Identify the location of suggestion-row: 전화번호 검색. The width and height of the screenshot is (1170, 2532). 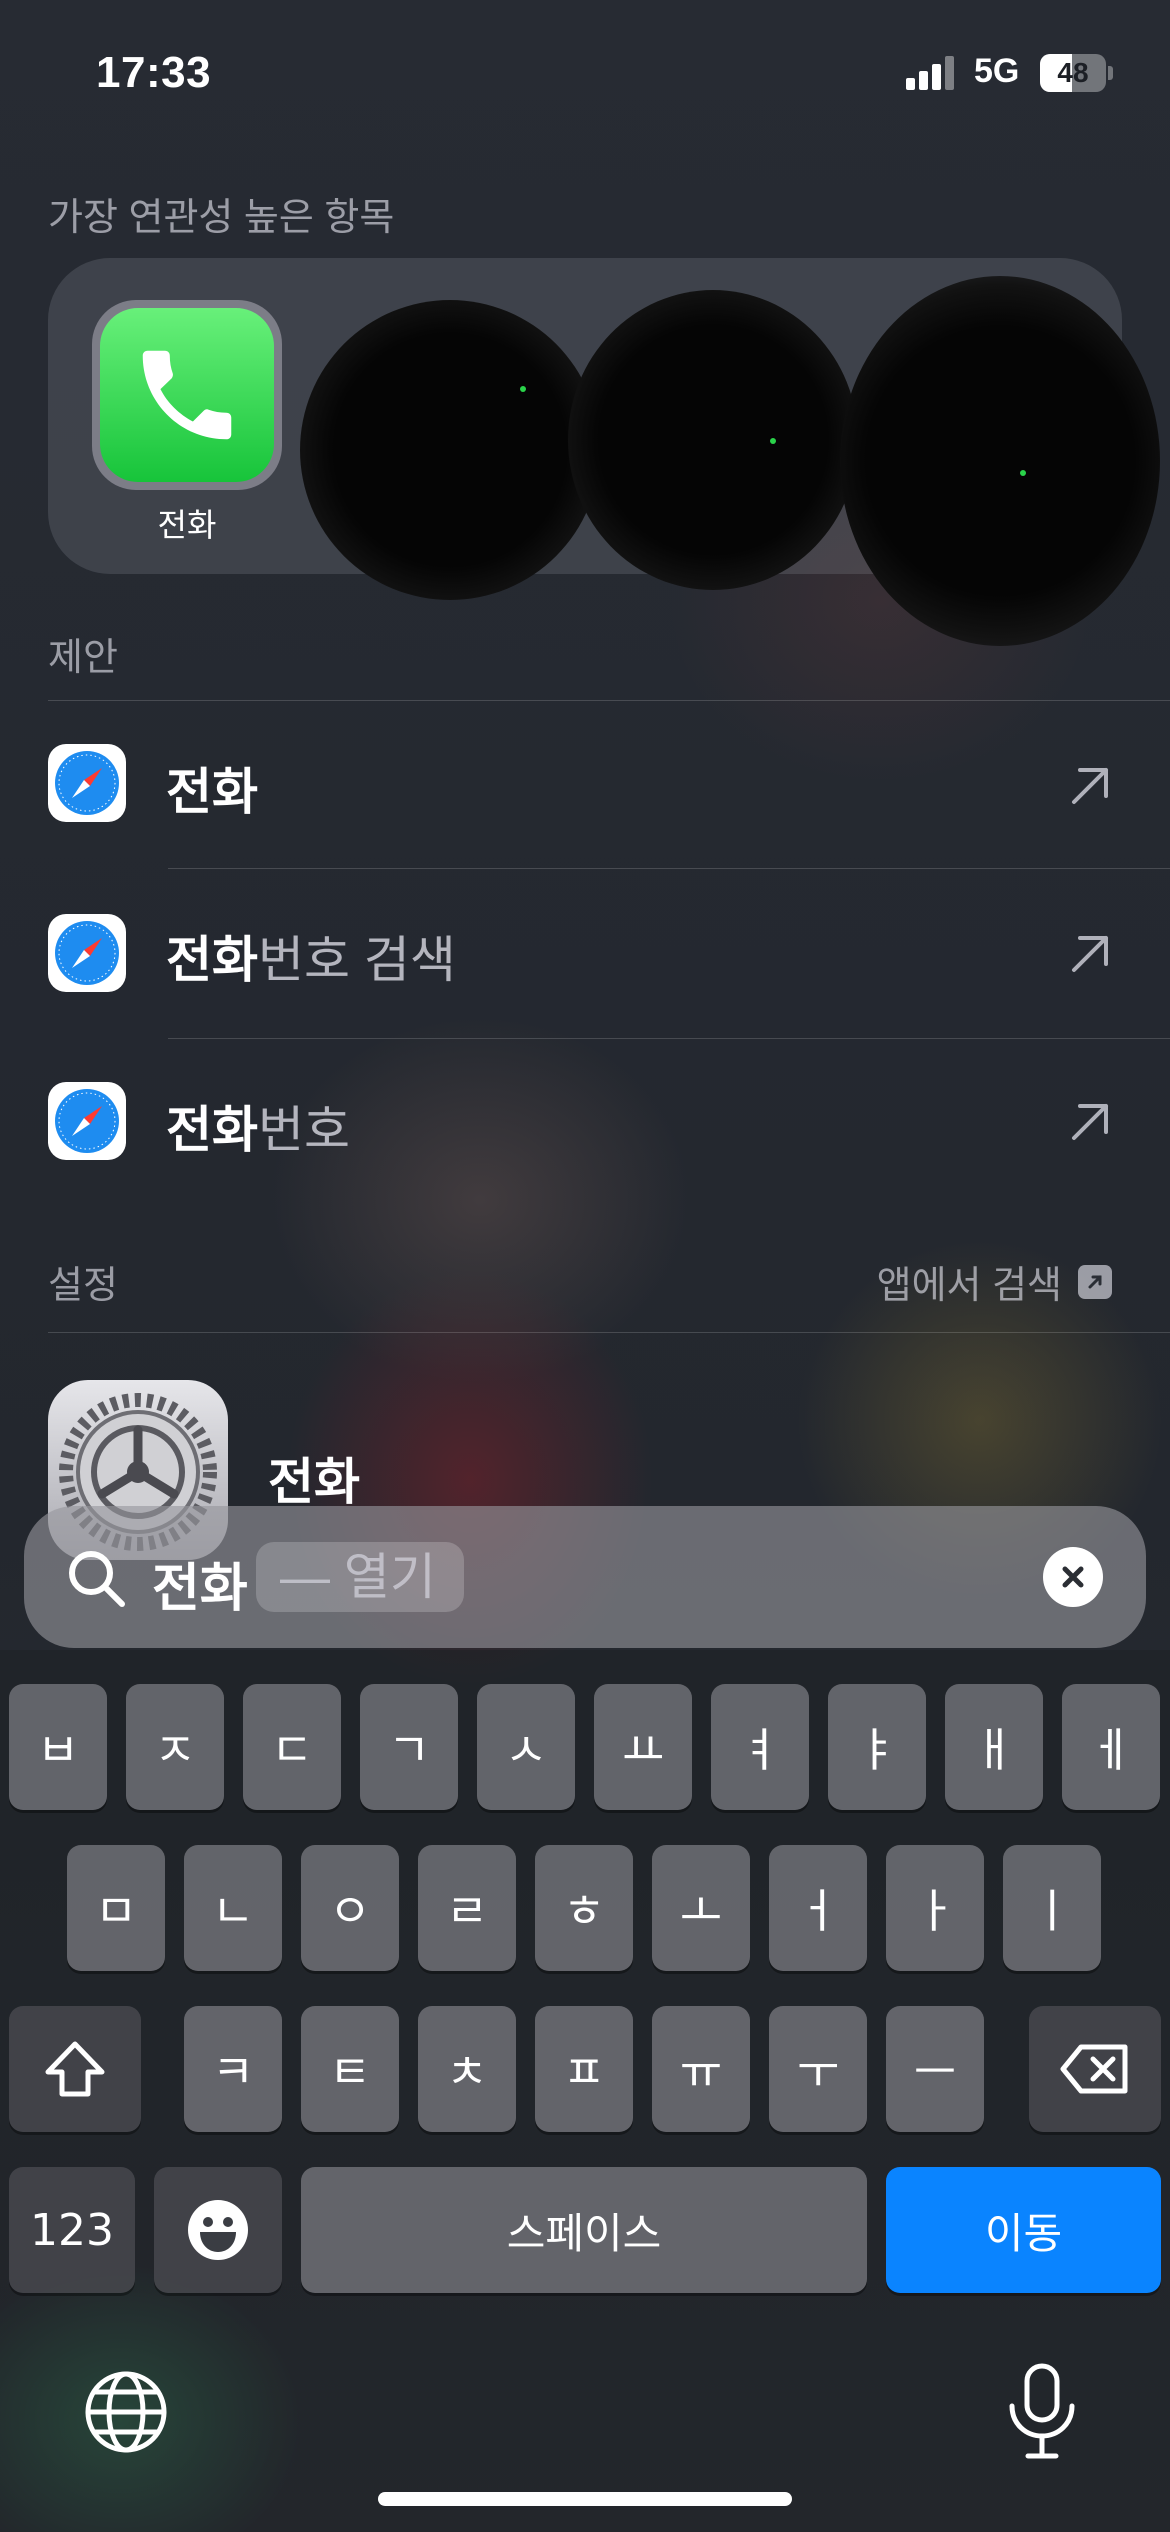
(585, 954).